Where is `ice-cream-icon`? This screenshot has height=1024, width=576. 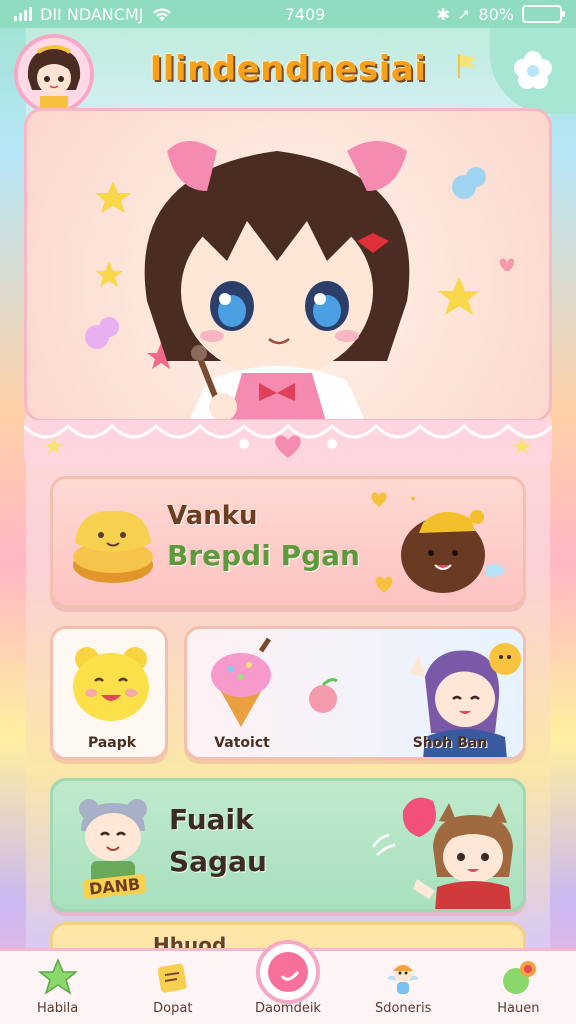
ice-cream-icon is located at coordinates (241, 682).